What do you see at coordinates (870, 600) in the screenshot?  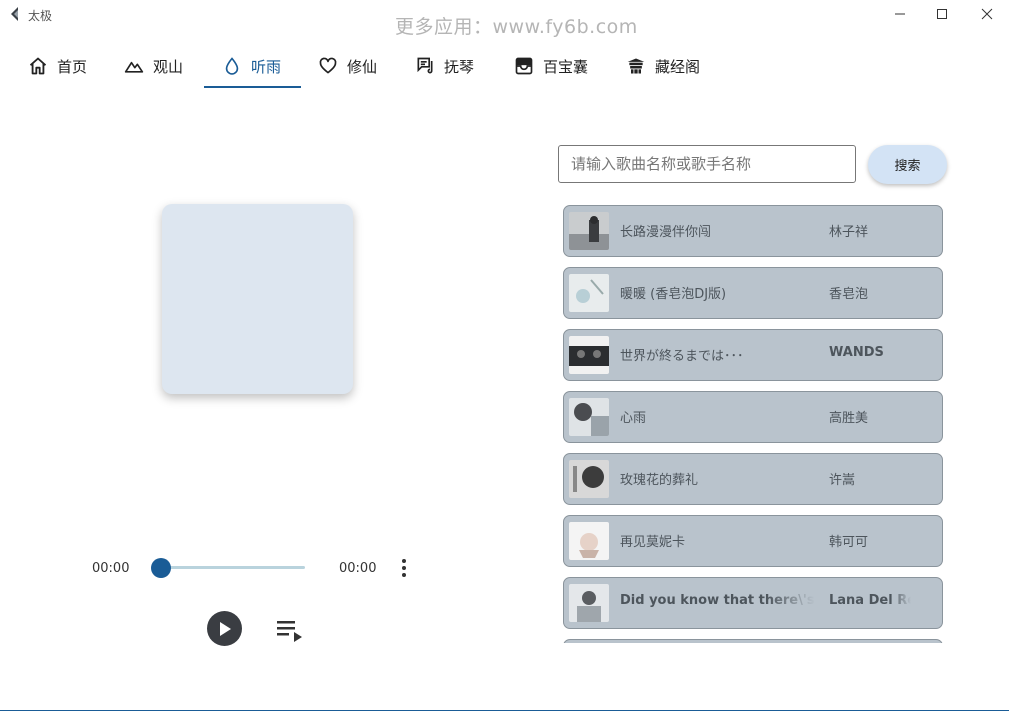 I see `song-artist: Lana Del Re` at bounding box center [870, 600].